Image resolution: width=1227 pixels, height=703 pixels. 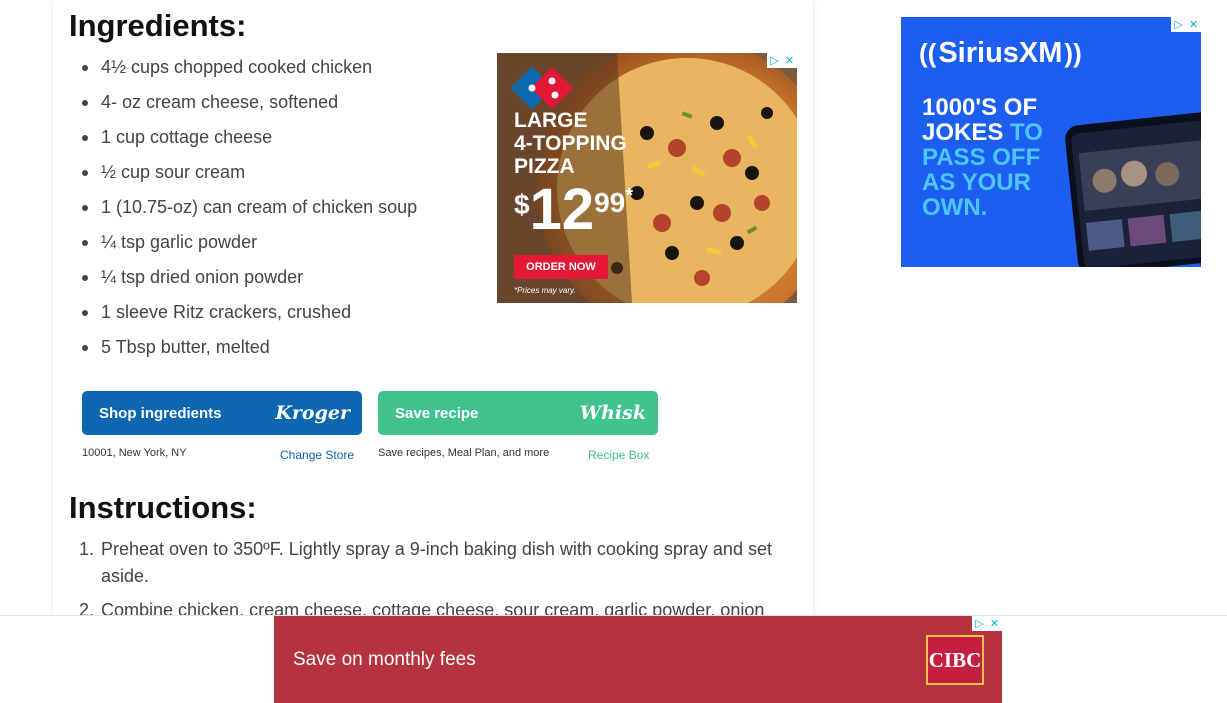 I want to click on order-now-button: ORDER NOW, so click(x=561, y=267).